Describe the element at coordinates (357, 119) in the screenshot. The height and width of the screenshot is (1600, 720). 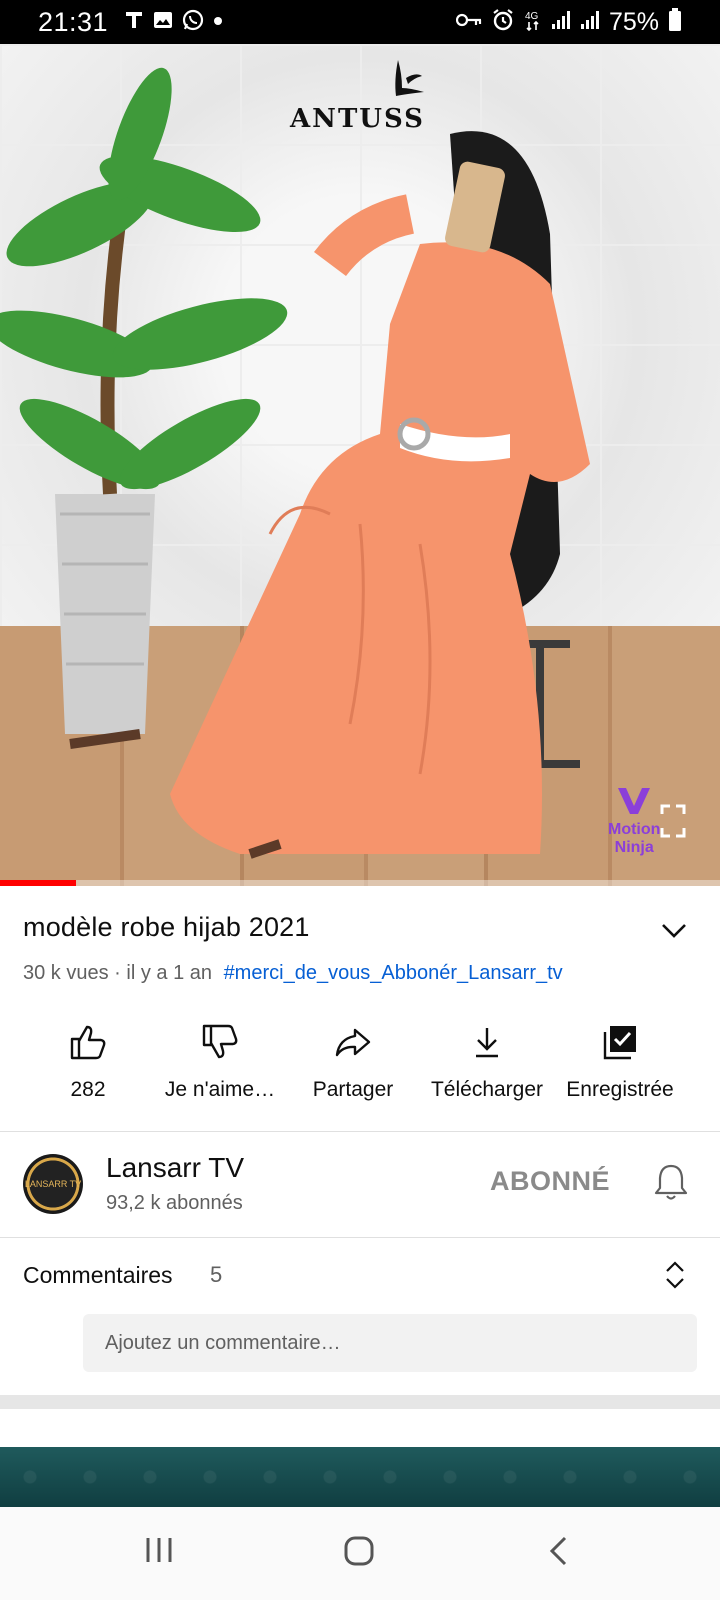
I see `brand-logo-text: ANTUSS` at that location.